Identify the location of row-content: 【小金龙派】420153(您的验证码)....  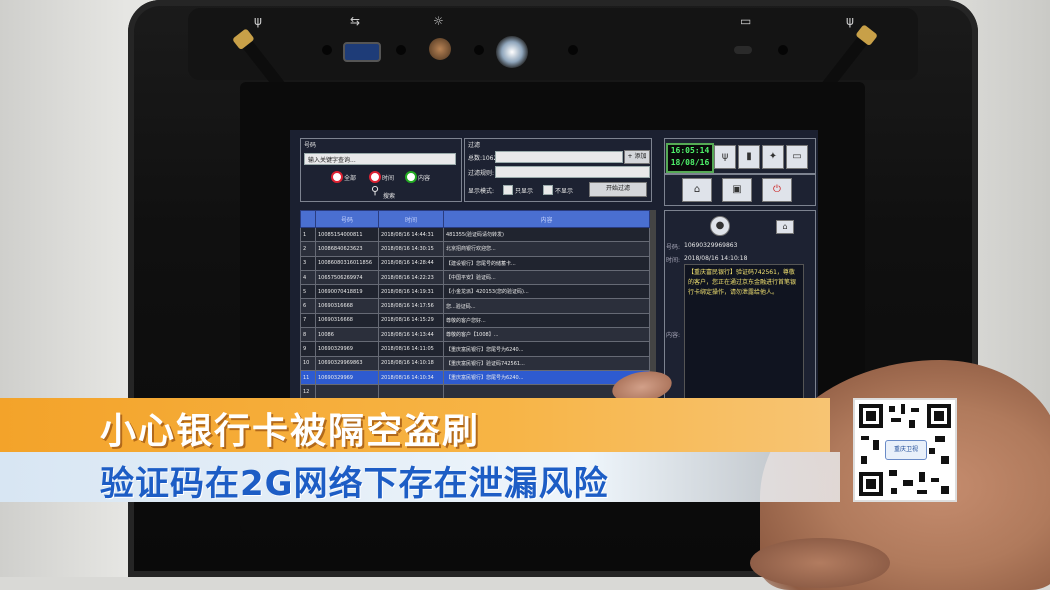
(546, 292).